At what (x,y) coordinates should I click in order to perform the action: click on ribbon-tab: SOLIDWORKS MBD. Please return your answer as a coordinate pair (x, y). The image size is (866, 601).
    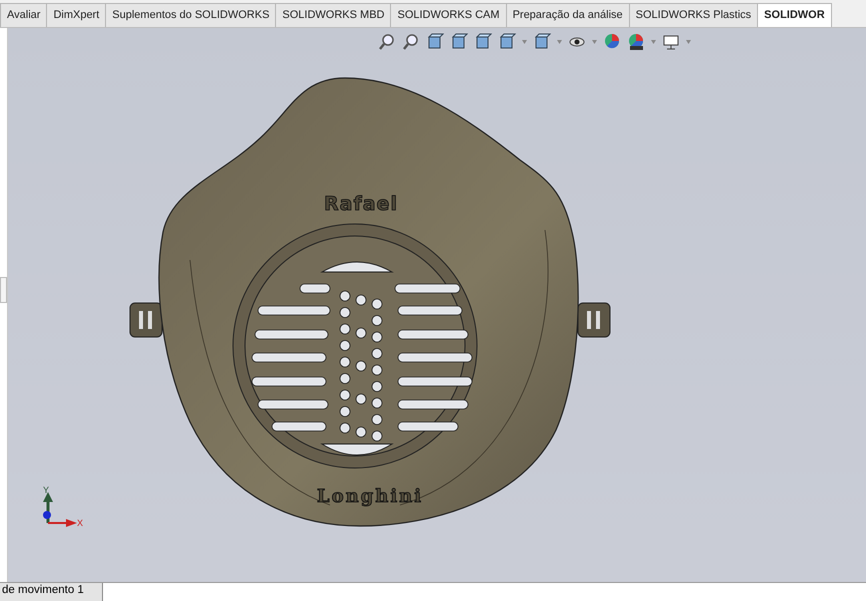
    Looking at the image, I should click on (333, 15).